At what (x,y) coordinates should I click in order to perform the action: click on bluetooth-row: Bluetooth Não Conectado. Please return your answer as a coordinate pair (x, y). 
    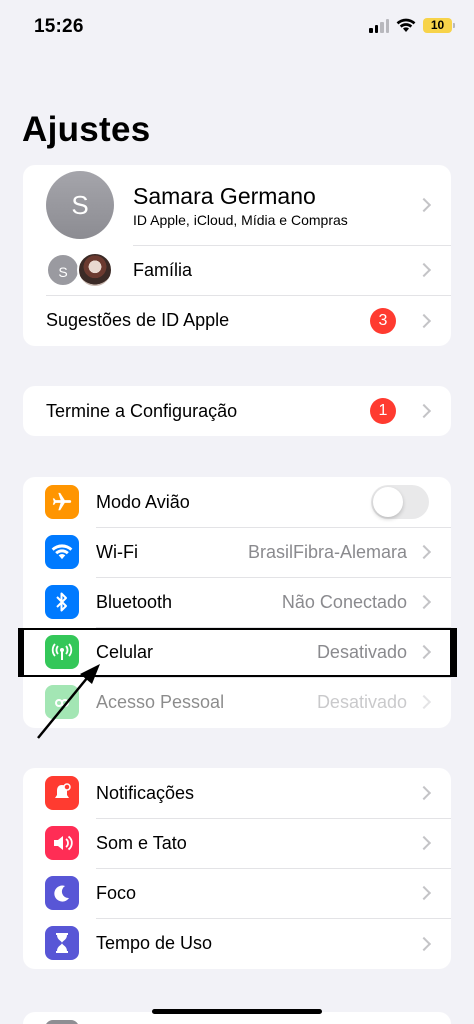
    Looking at the image, I should click on (237, 602).